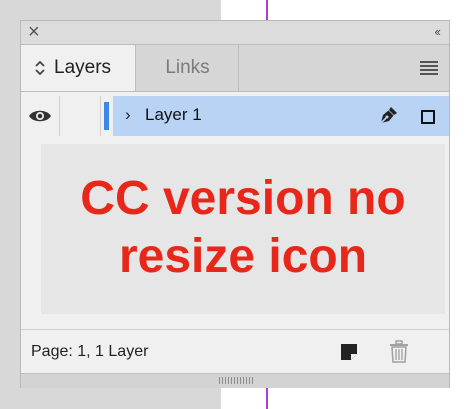 Image resolution: width=474 pixels, height=409 pixels. I want to click on tab-links-label: Links, so click(187, 67).